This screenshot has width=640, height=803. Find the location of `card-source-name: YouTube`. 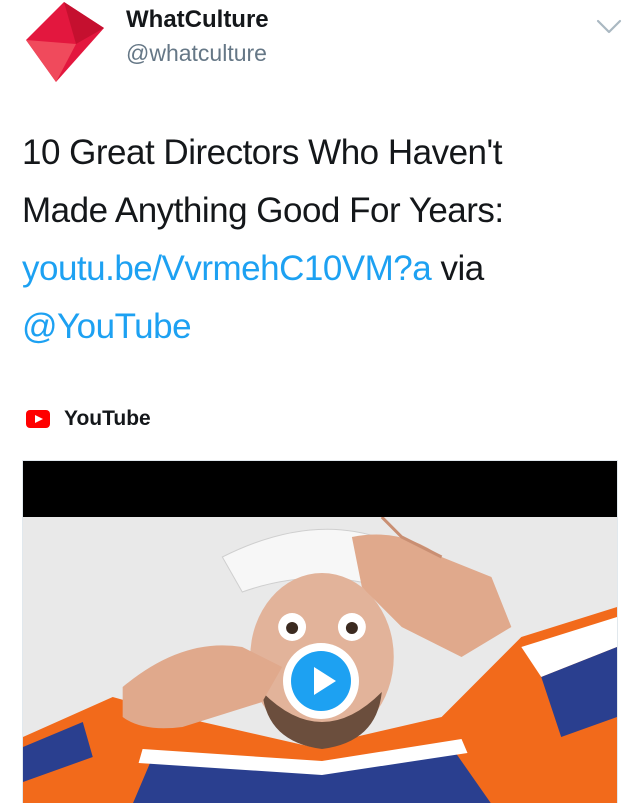

card-source-name: YouTube is located at coordinates (107, 418).